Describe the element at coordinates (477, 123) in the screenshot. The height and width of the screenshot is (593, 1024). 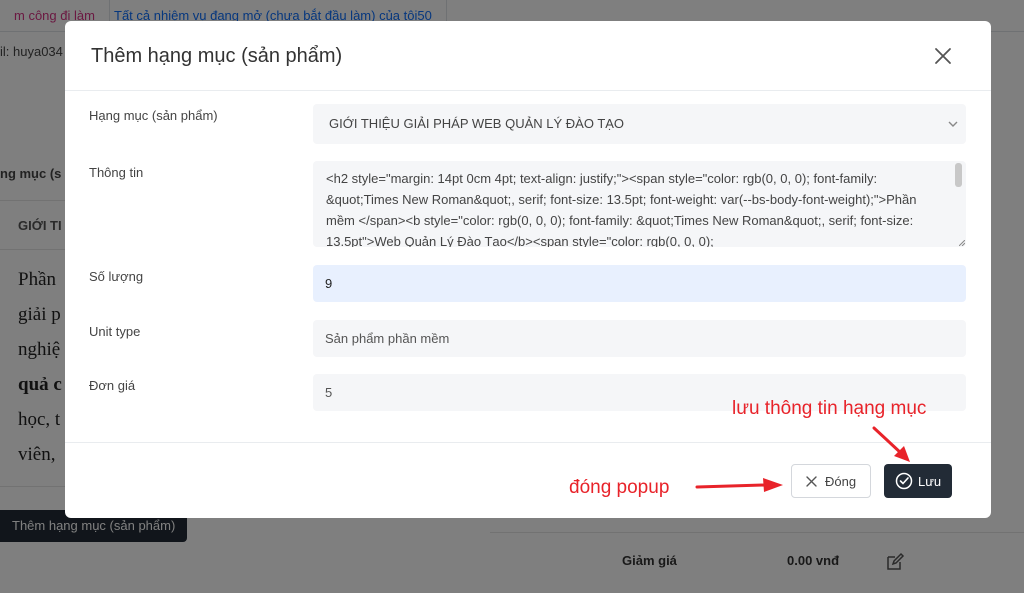
I see `category-select-value: GIỚI THIỆU GIẢI PHÁP WEB QUẢN LÝ ĐÀO TẠO` at that location.